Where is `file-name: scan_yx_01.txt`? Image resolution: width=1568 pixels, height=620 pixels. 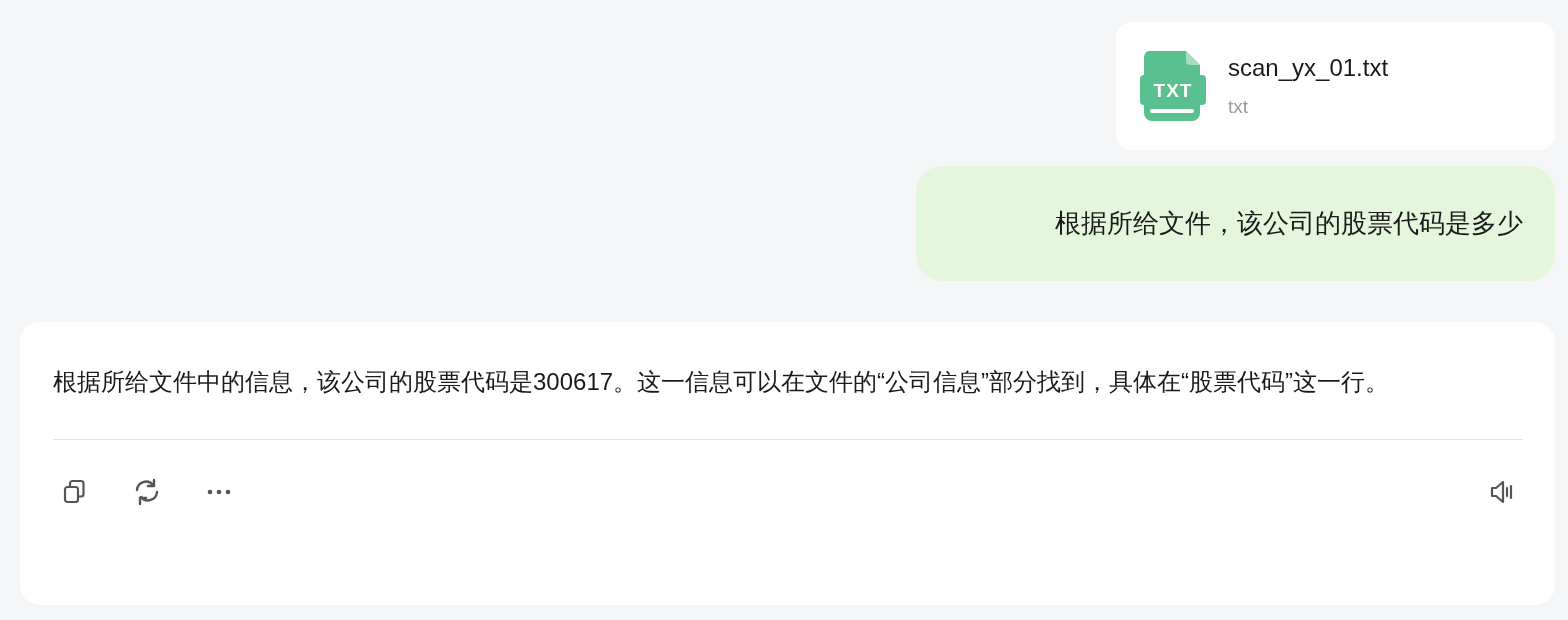 file-name: scan_yx_01.txt is located at coordinates (1308, 68).